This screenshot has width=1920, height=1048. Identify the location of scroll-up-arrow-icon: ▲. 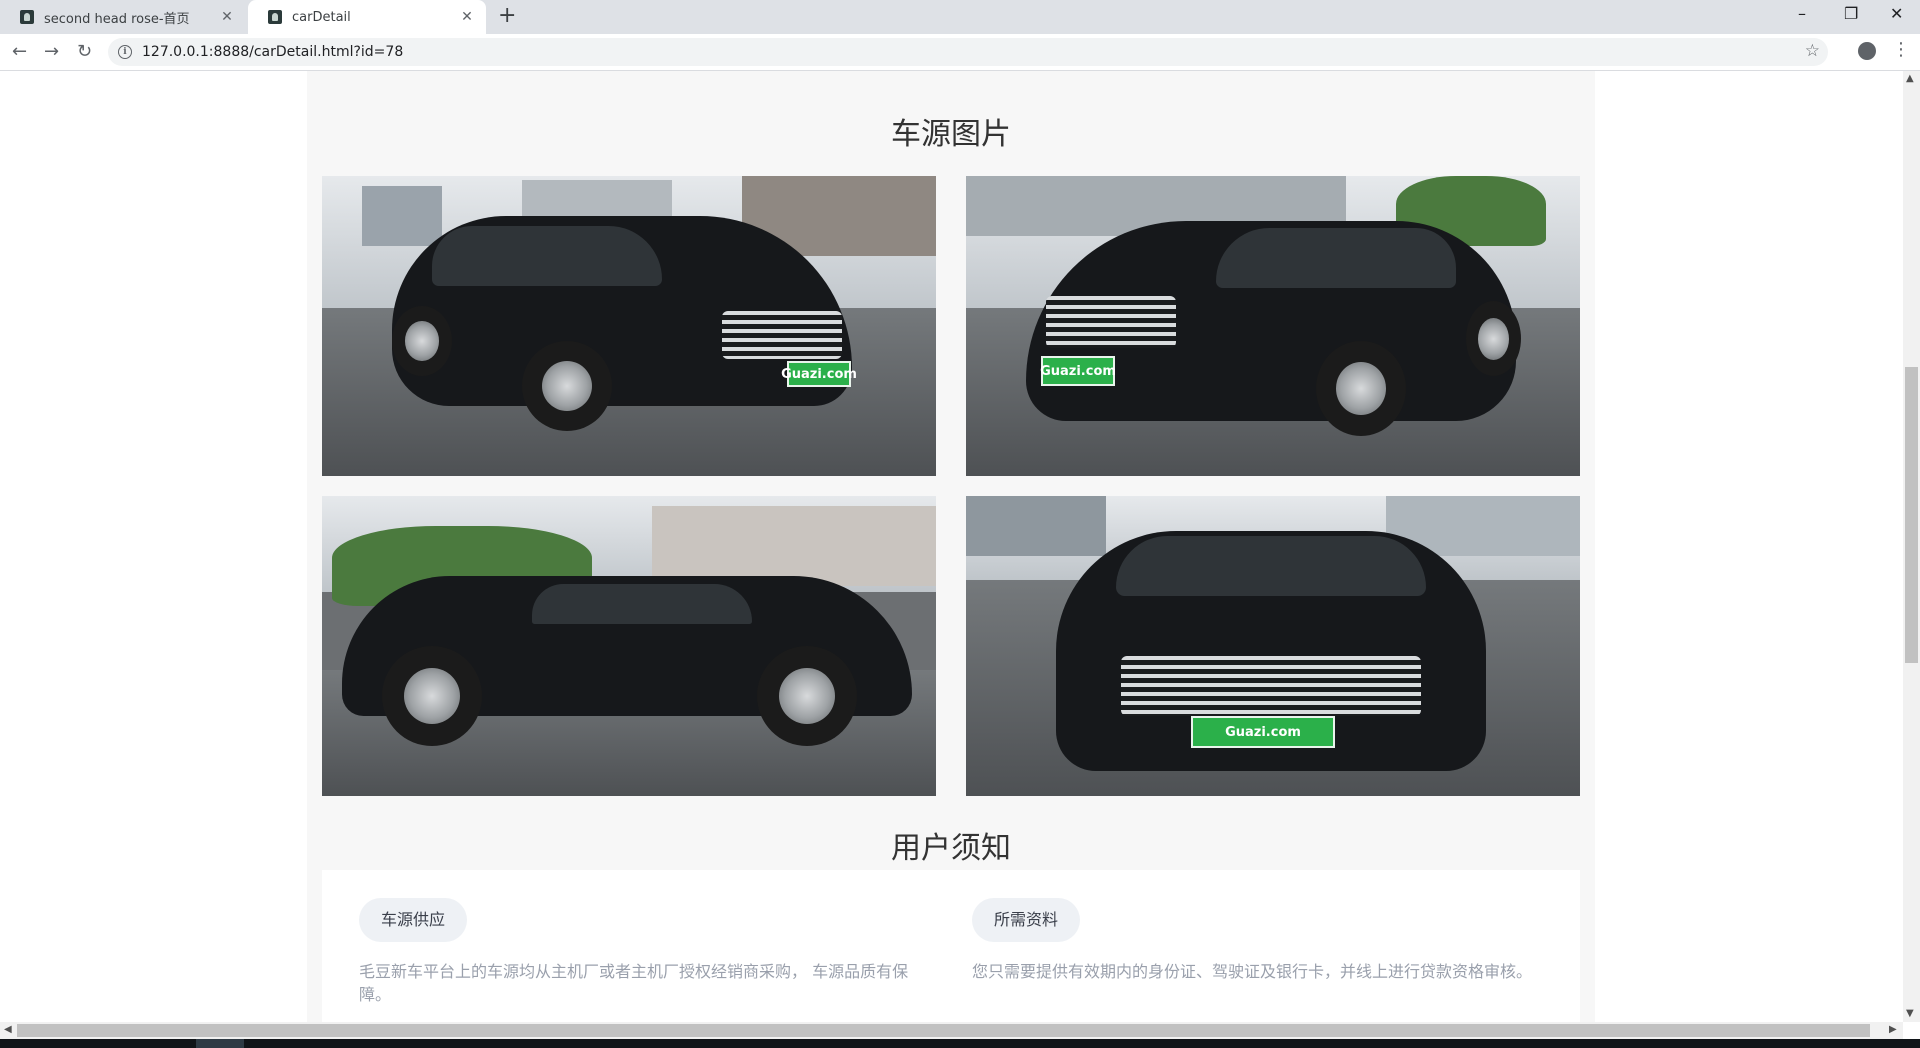
(1910, 78).